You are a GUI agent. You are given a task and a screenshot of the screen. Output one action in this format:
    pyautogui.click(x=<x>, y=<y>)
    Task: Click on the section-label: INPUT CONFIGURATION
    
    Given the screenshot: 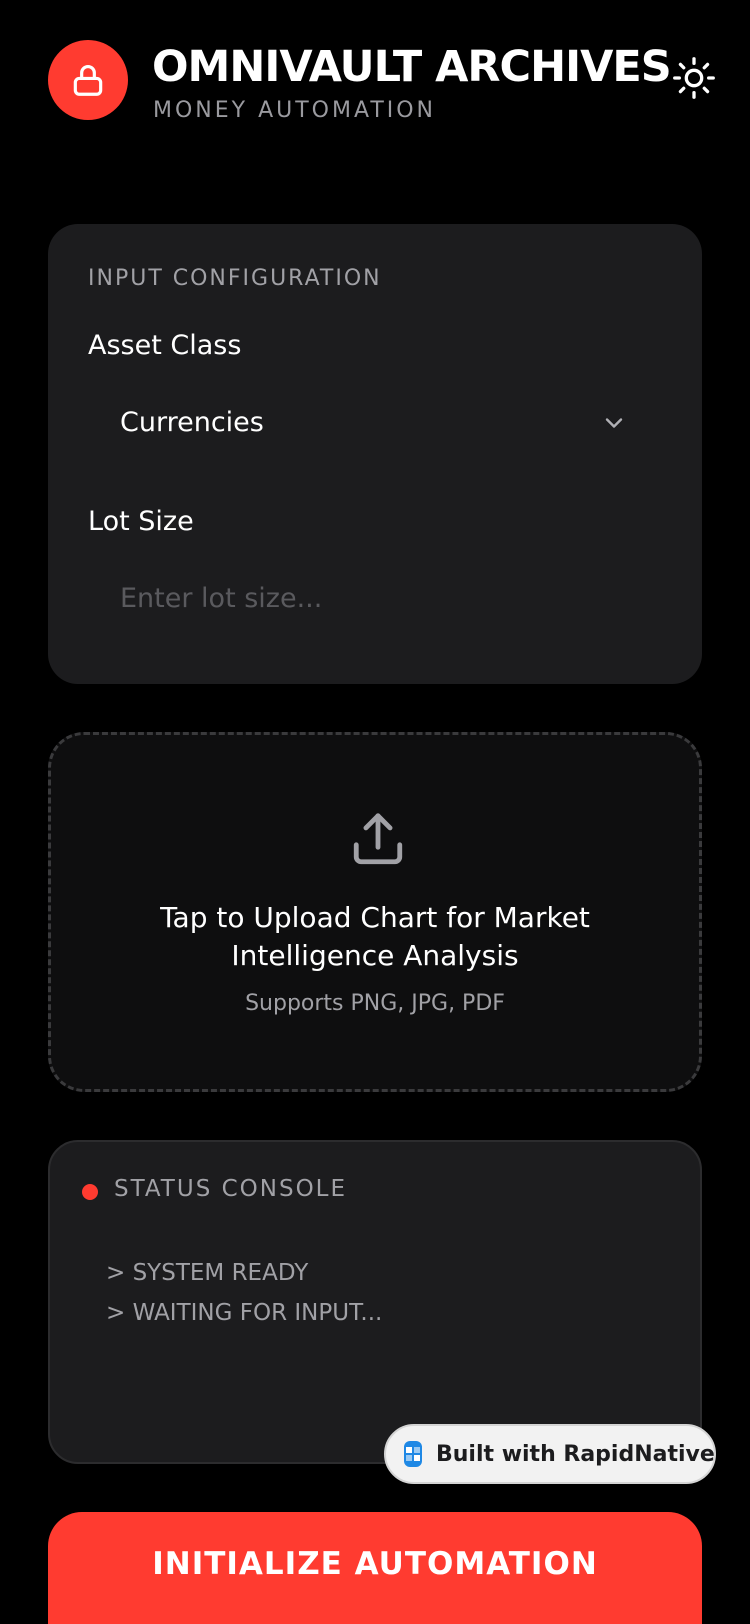 What is the action you would take?
    pyautogui.click(x=235, y=278)
    